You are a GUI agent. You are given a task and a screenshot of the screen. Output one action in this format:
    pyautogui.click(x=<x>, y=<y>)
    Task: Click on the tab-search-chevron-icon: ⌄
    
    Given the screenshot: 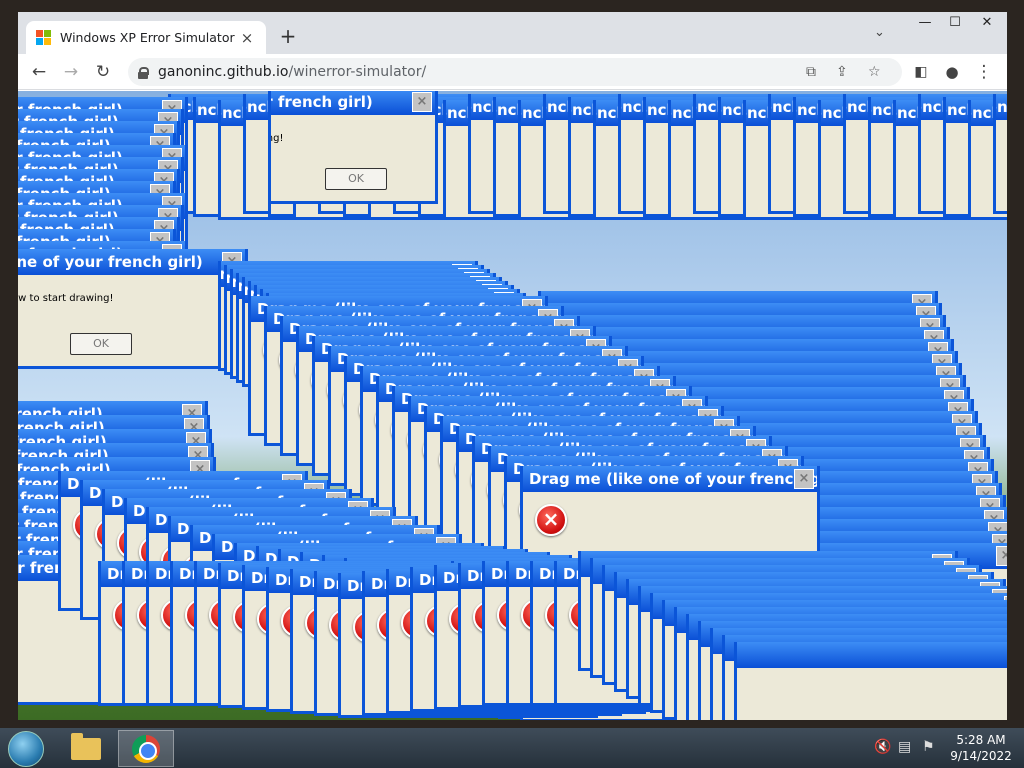 What is the action you would take?
    pyautogui.click(x=879, y=32)
    